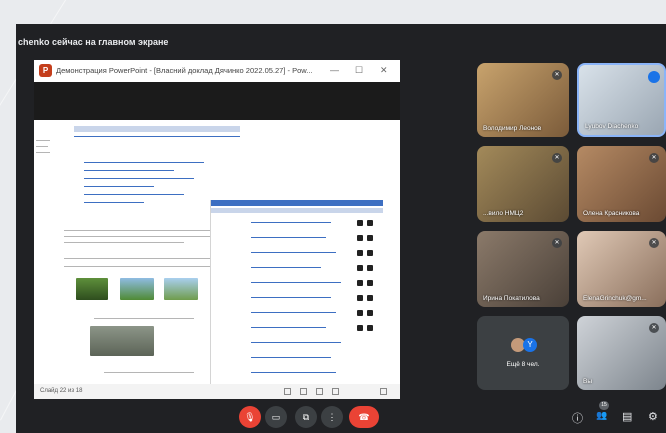 This screenshot has height=433, width=666. Describe the element at coordinates (577, 418) in the screenshot. I see `info-icon: ⓘ` at that location.